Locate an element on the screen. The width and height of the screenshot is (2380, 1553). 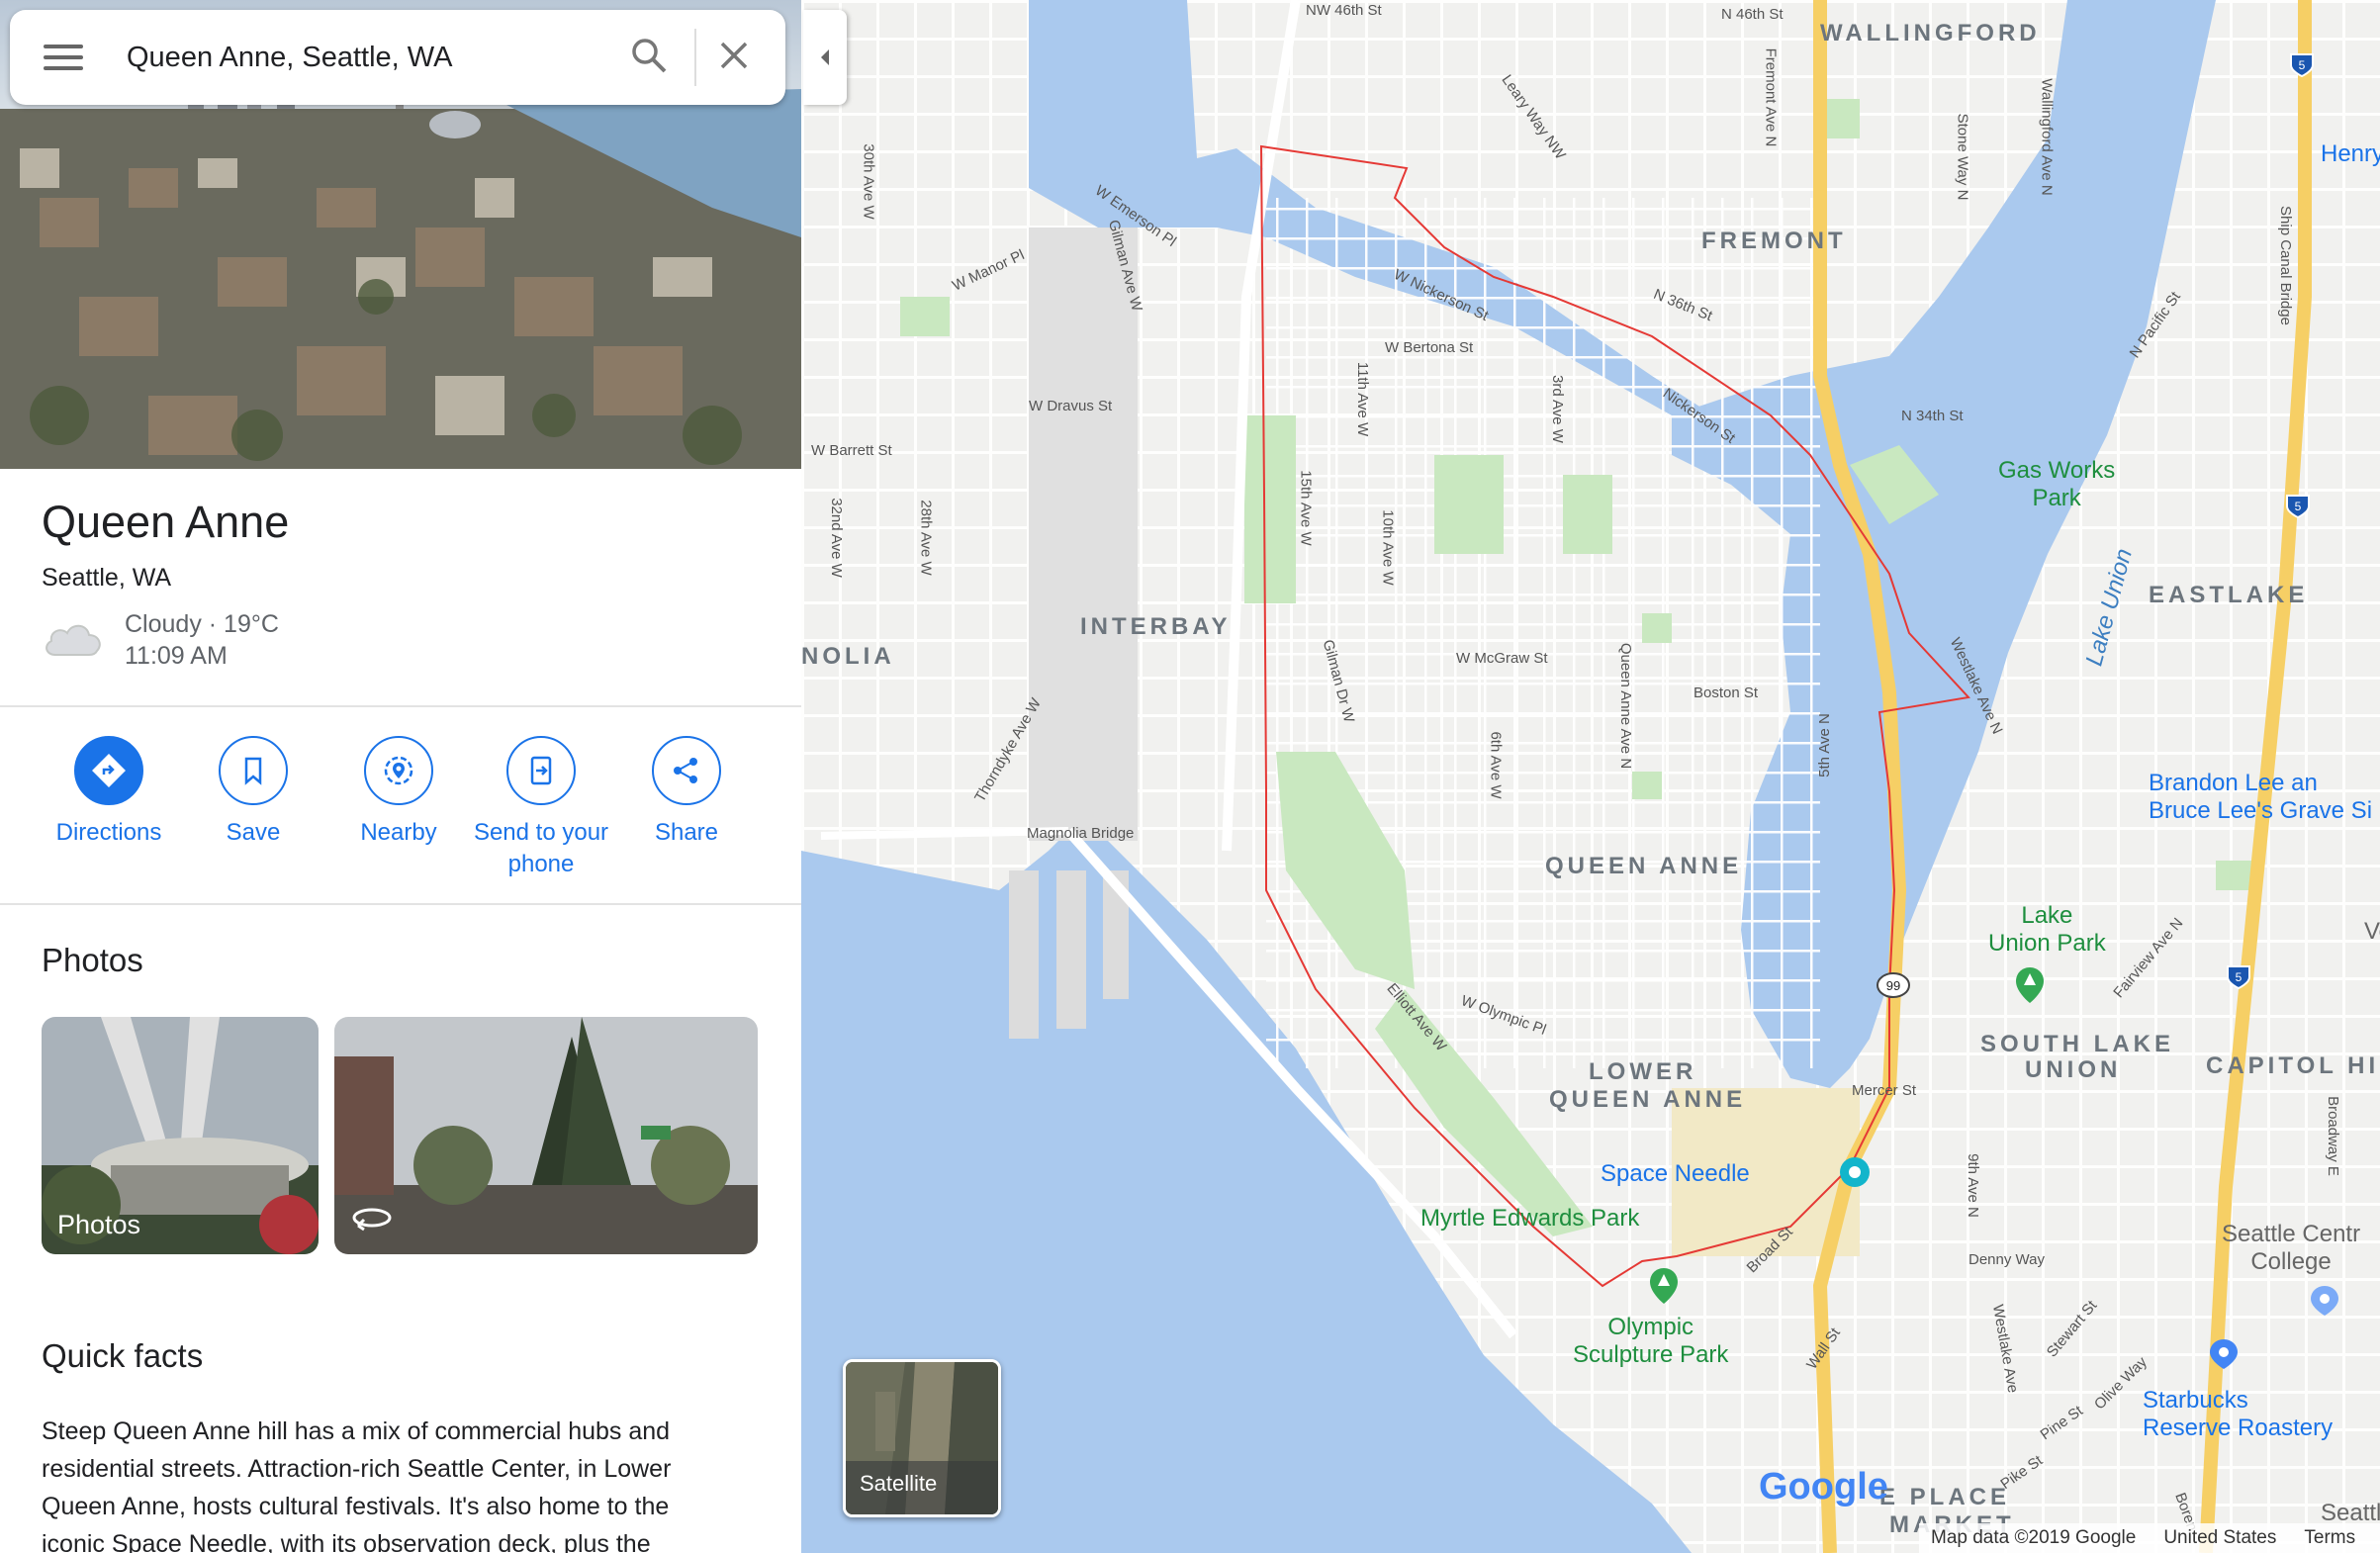
send-to-phone-icon is located at coordinates (541, 770).